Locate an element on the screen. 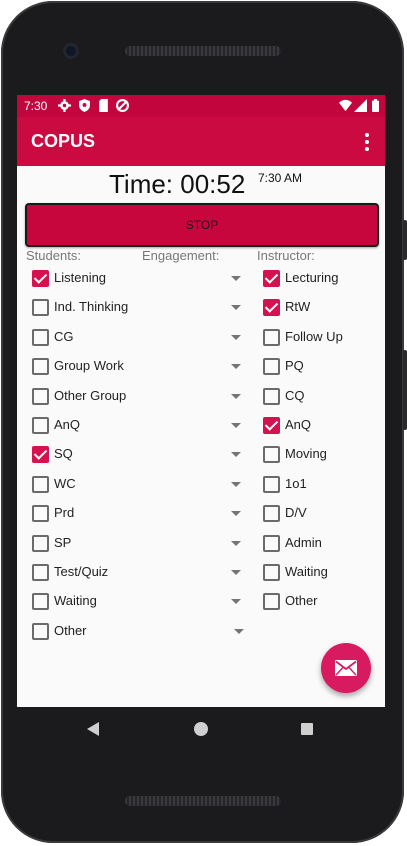 The image size is (407, 846). student-row: Ind. Thinking is located at coordinates (87, 307).